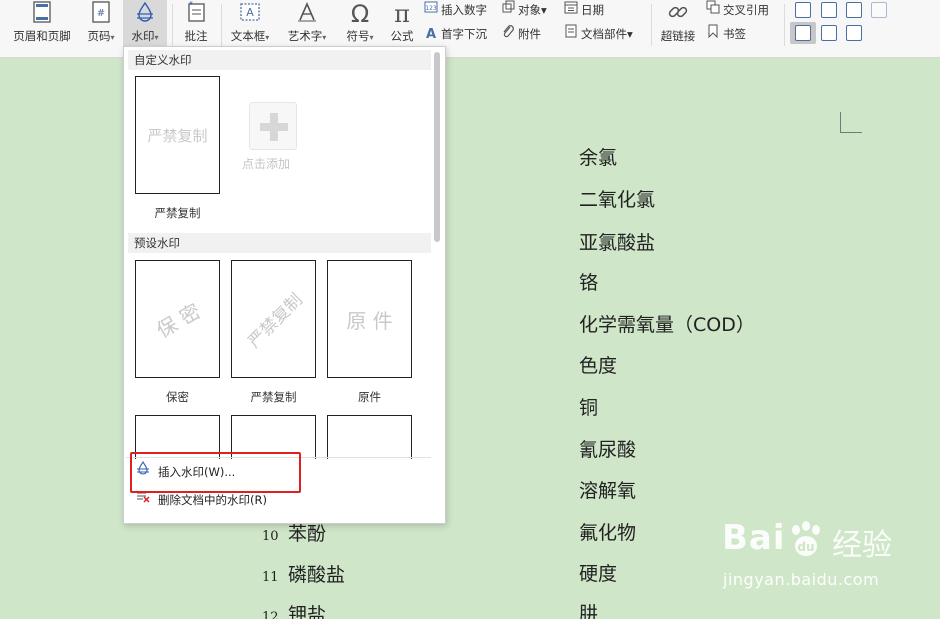  What do you see at coordinates (156, 37) in the screenshot?
I see `watermark-arrow-icon: ▾` at bounding box center [156, 37].